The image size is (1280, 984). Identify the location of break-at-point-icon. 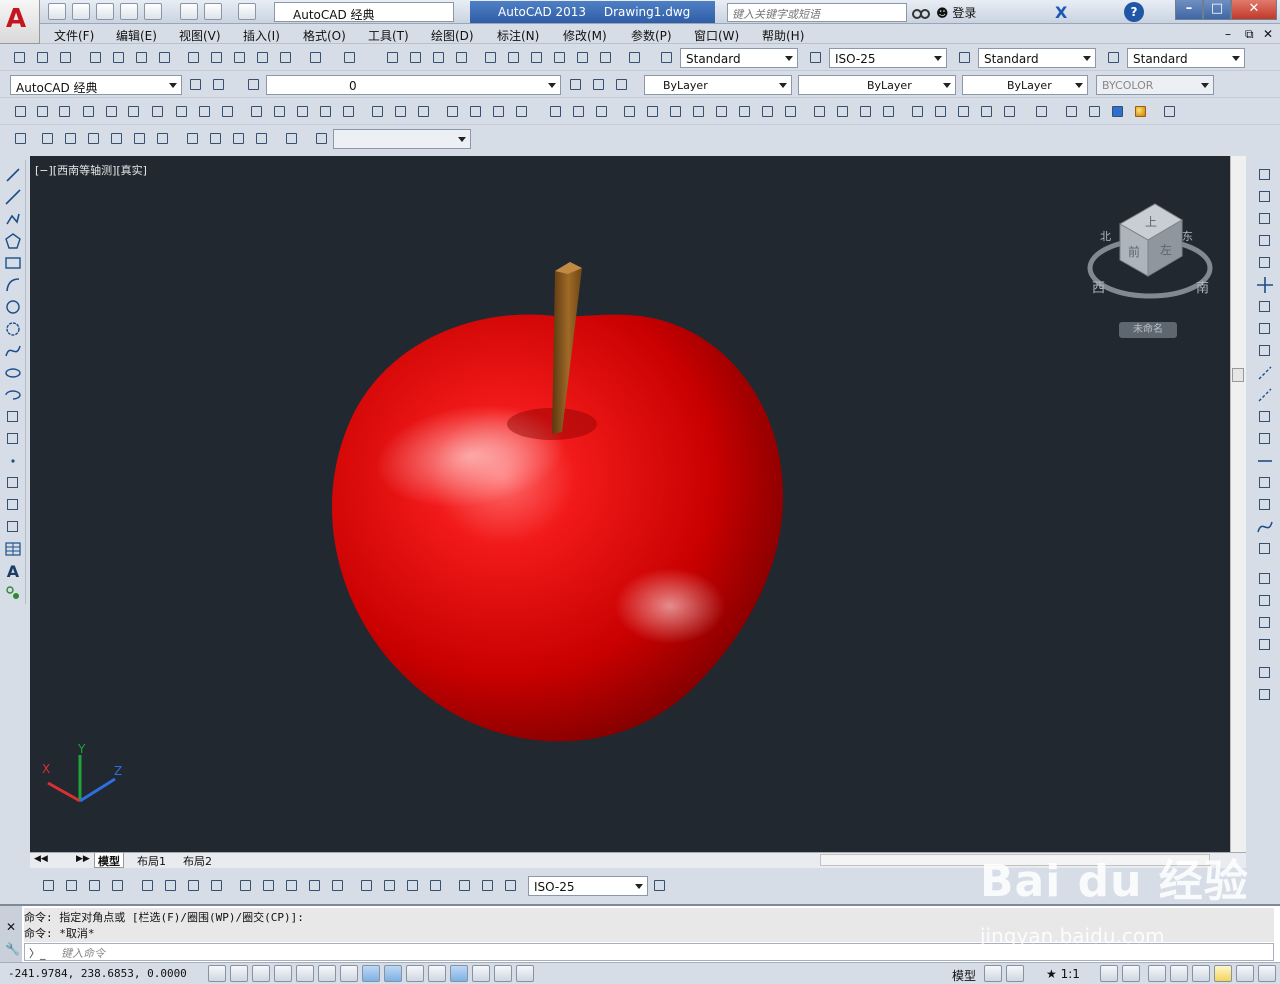
(1265, 417).